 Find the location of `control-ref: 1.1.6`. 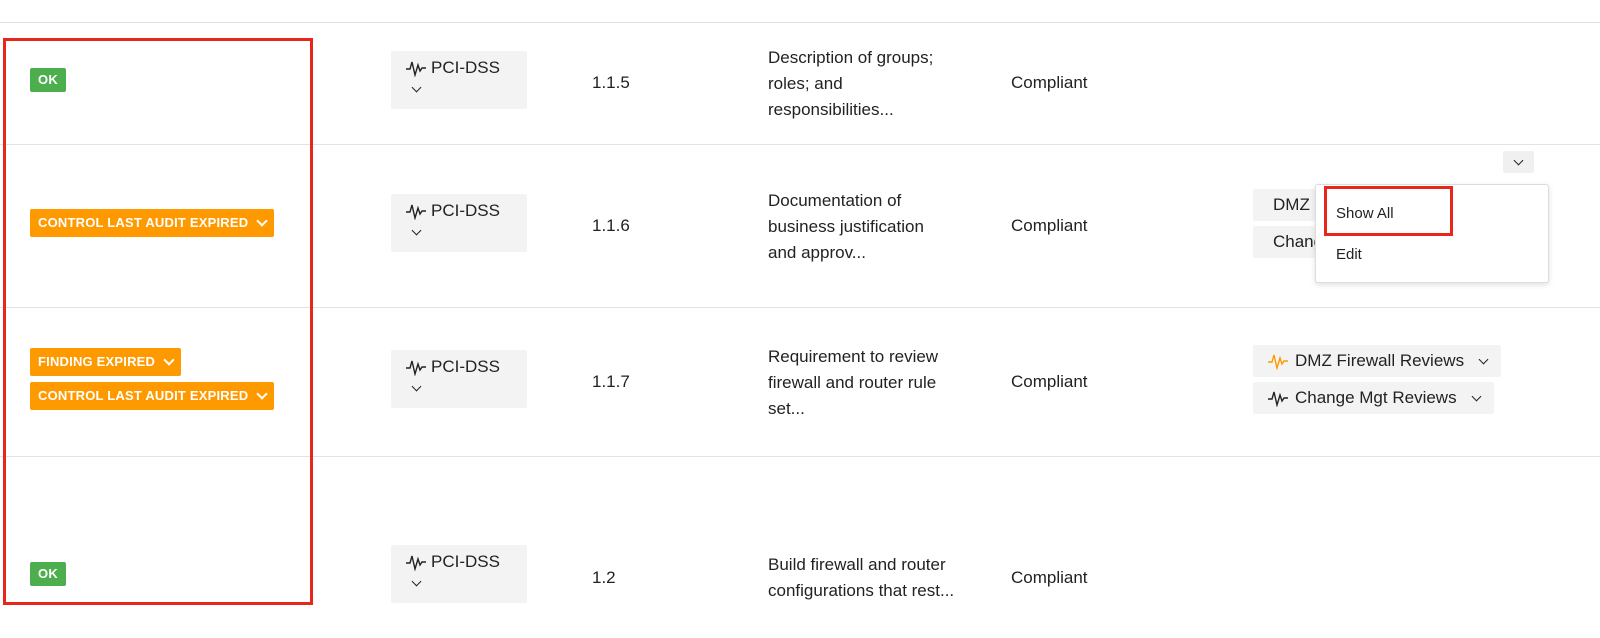

control-ref: 1.1.6 is located at coordinates (611, 225).